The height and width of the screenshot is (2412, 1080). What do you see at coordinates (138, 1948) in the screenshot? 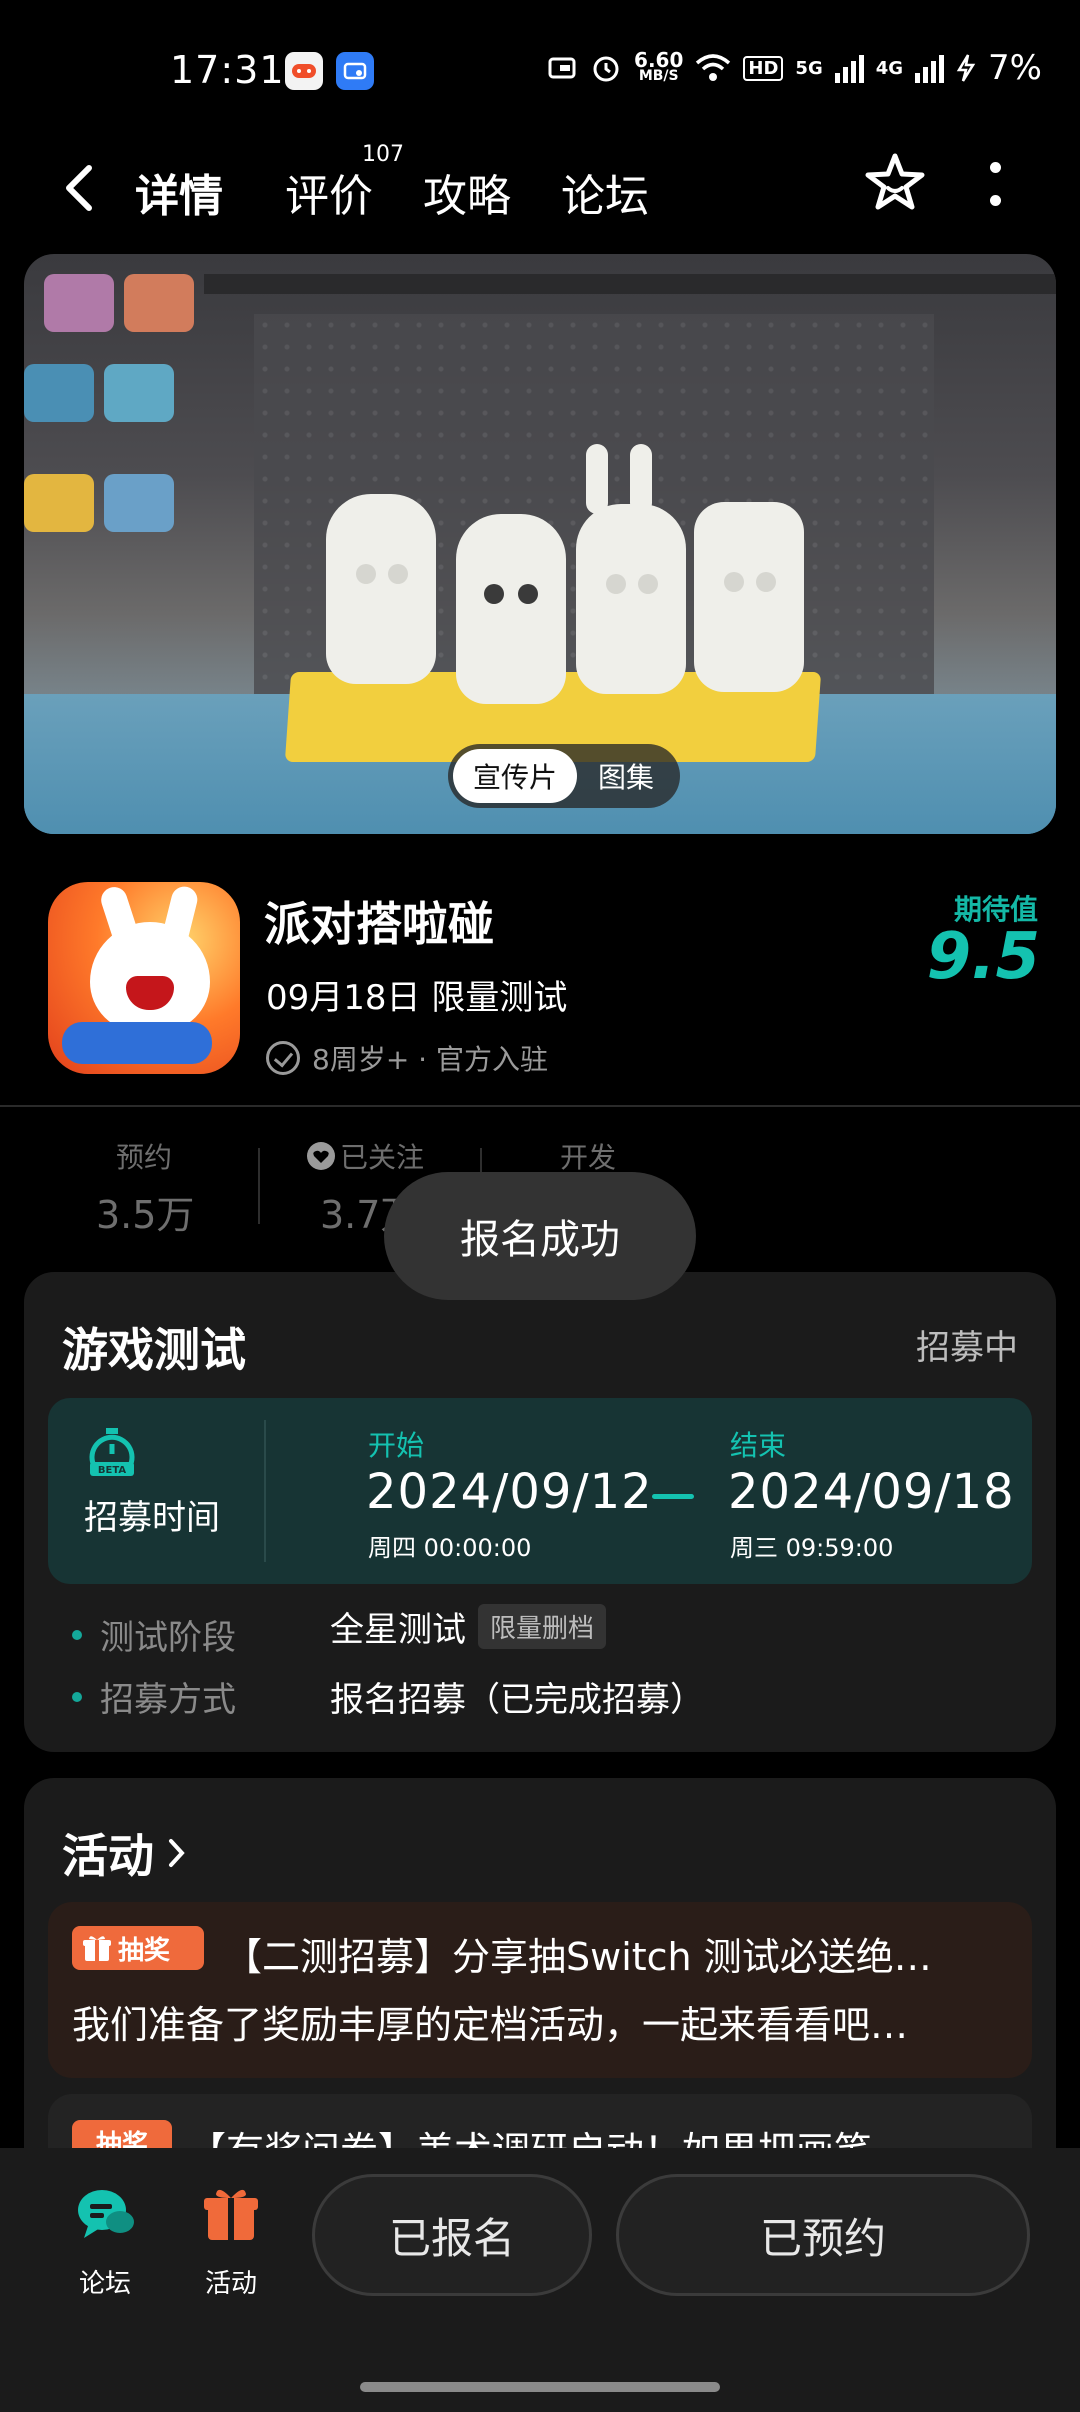
I see `lottery-tag: 抽奖` at bounding box center [138, 1948].